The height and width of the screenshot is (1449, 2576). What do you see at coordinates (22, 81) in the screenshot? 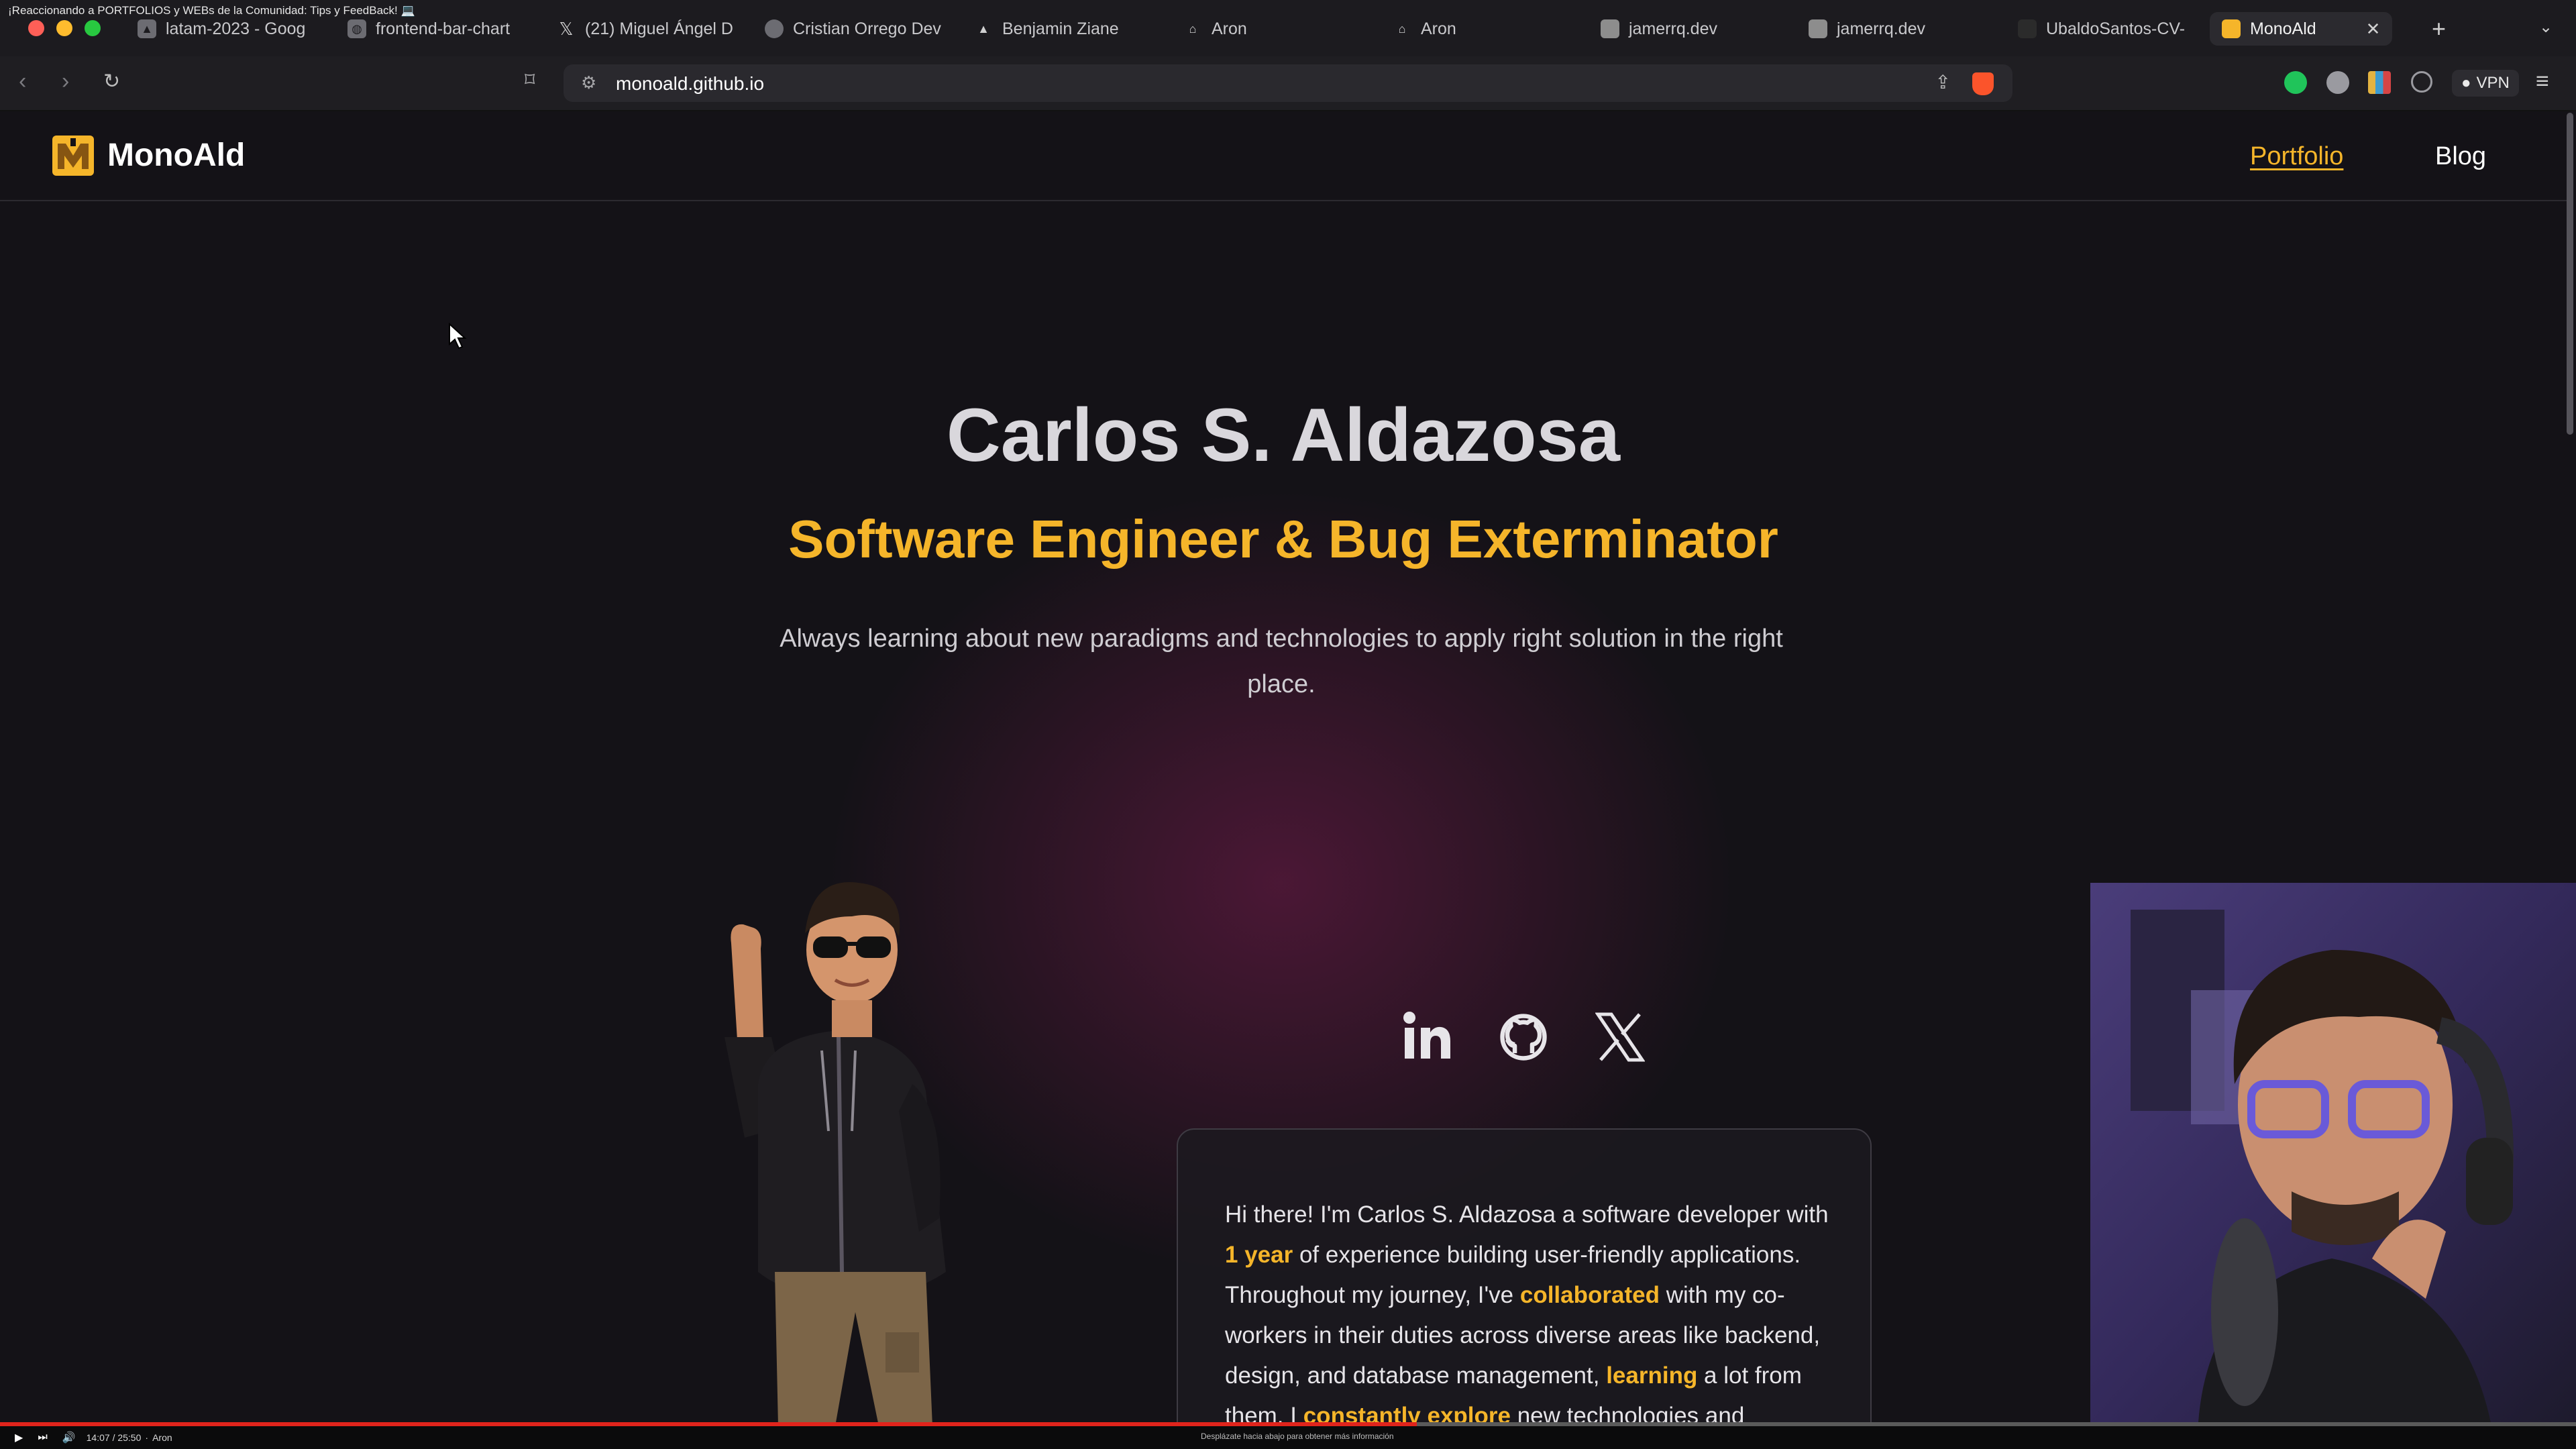
I see `back-arrow-icon: ‹` at bounding box center [22, 81].